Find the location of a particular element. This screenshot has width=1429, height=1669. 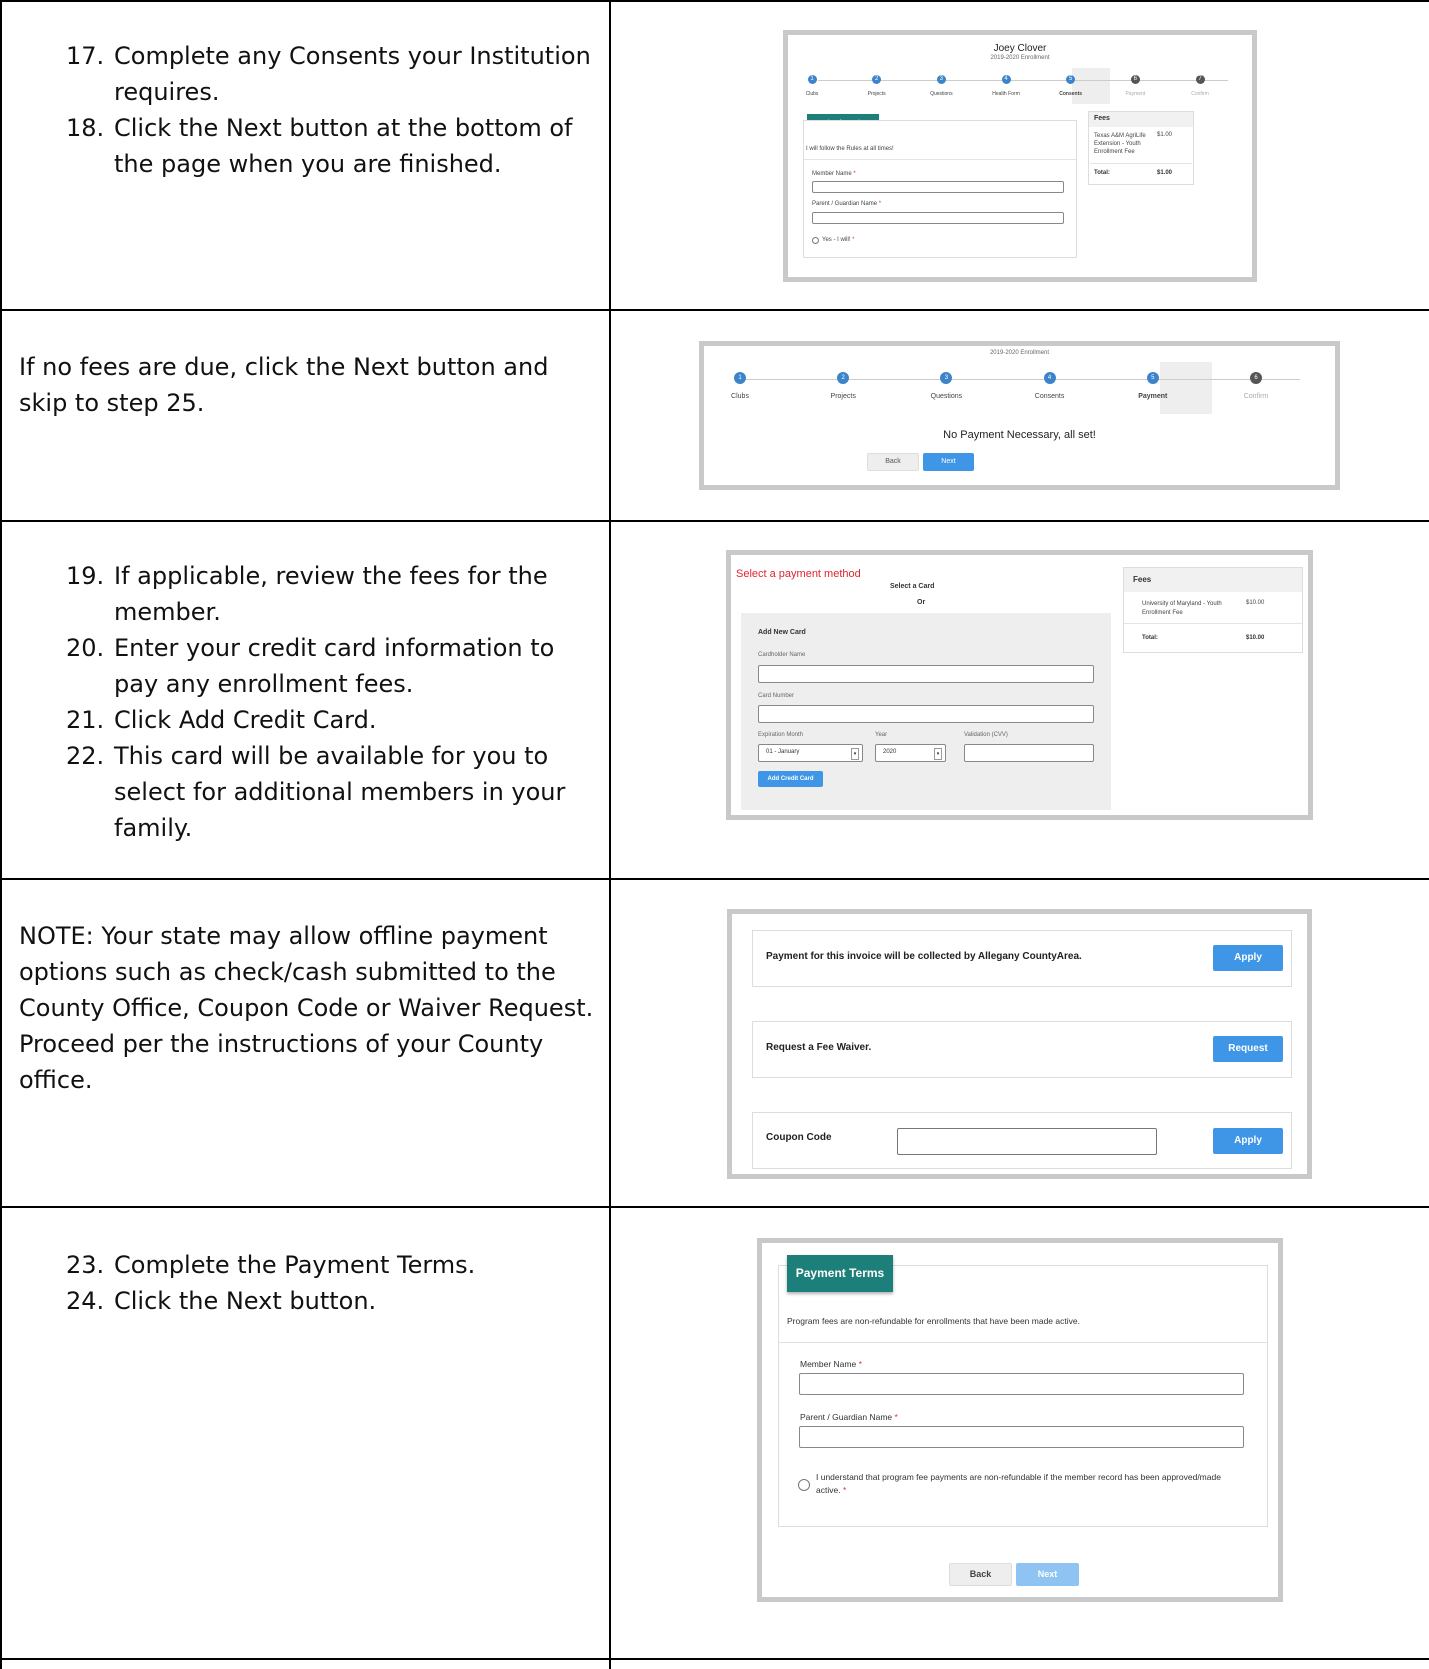

fees-title: Fees is located at coordinates (1142, 579).